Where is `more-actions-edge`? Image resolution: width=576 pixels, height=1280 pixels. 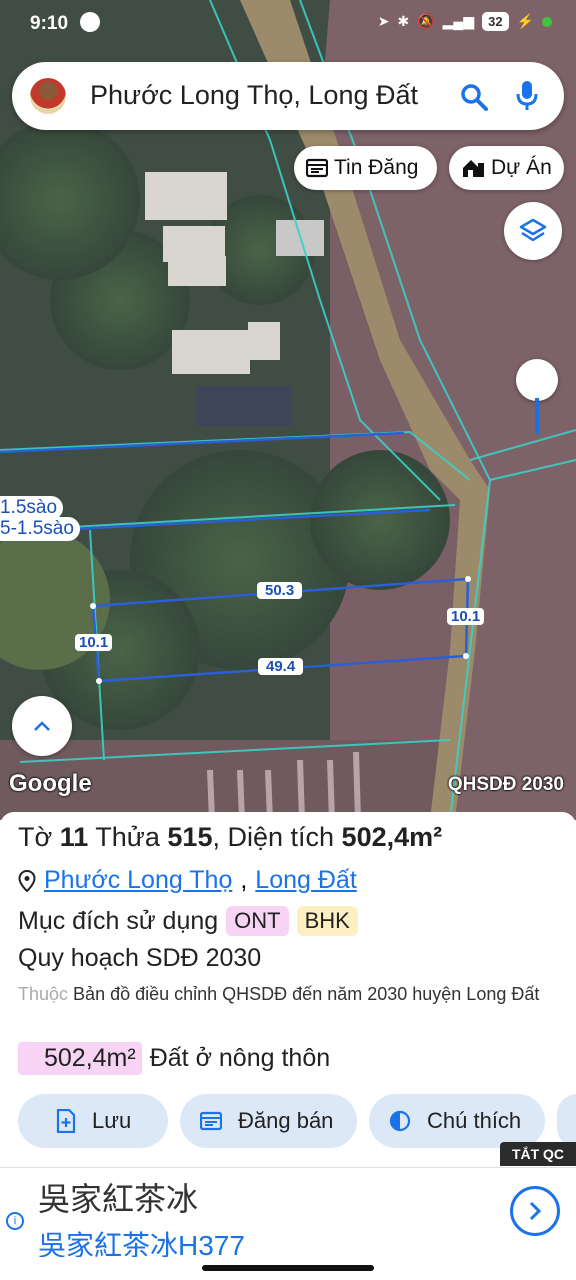 more-actions-edge is located at coordinates (566, 1121).